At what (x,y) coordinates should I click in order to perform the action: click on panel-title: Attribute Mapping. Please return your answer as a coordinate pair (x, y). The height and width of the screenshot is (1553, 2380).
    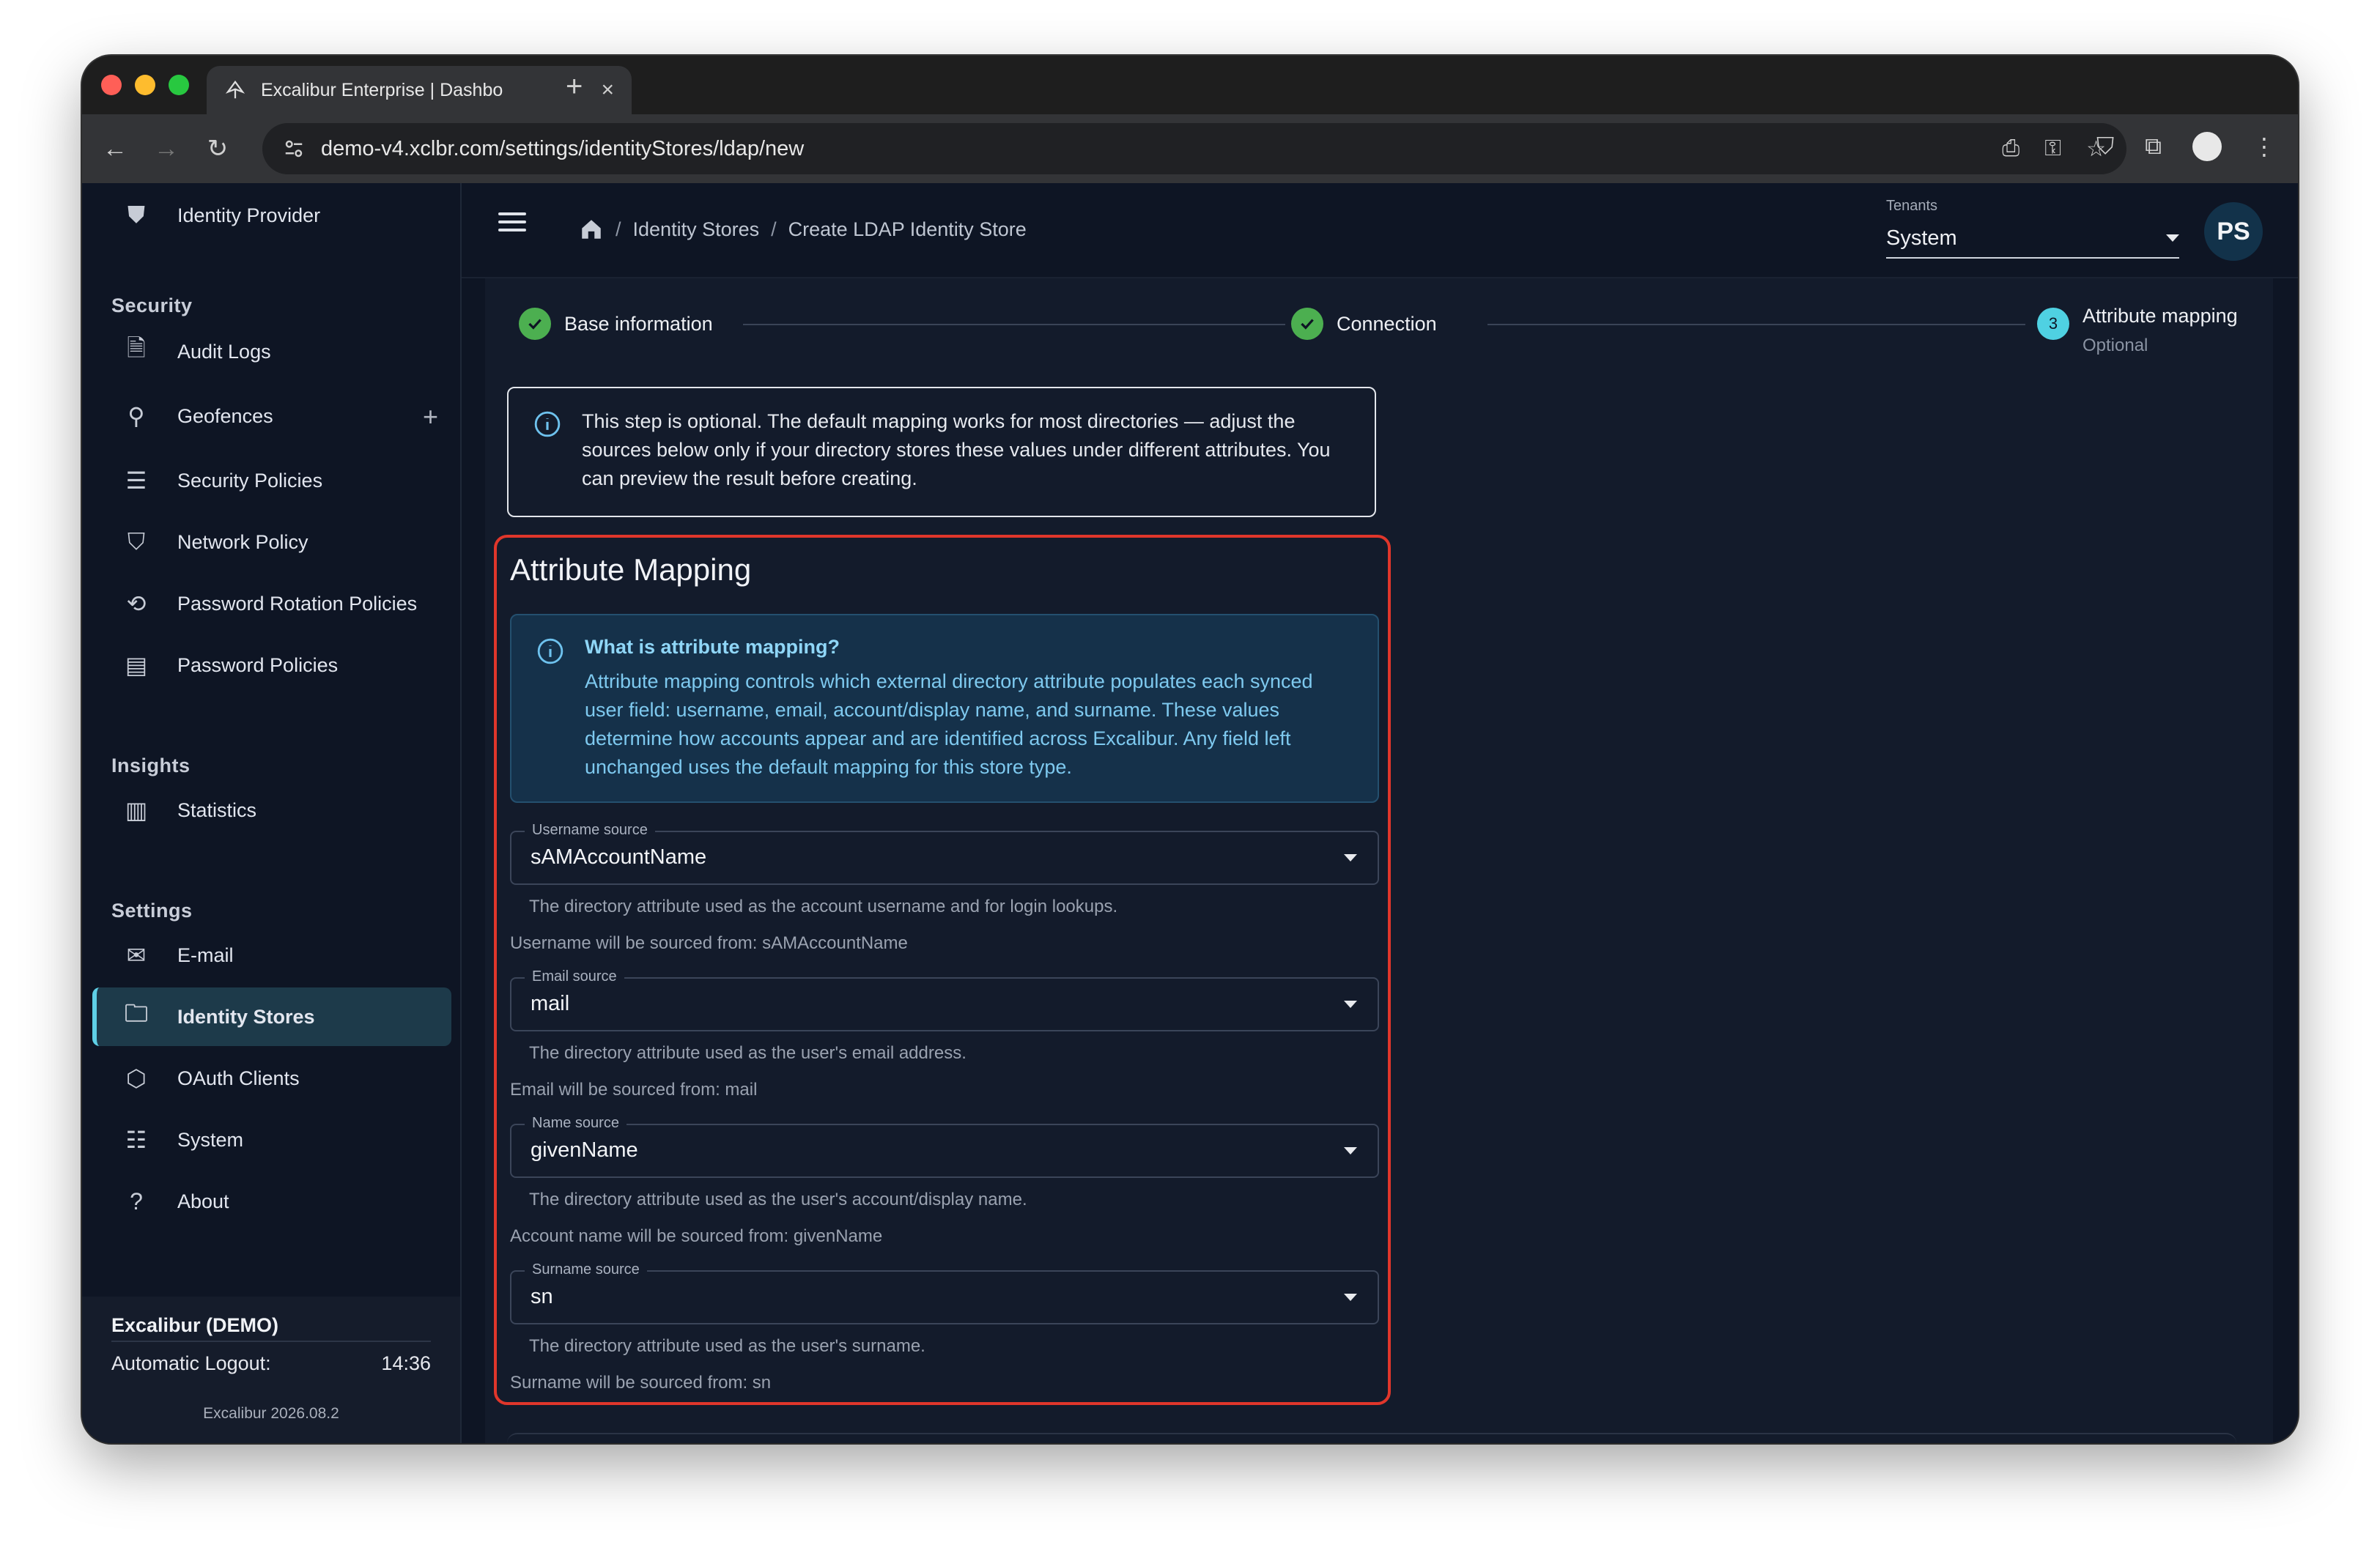
    Looking at the image, I should click on (631, 570).